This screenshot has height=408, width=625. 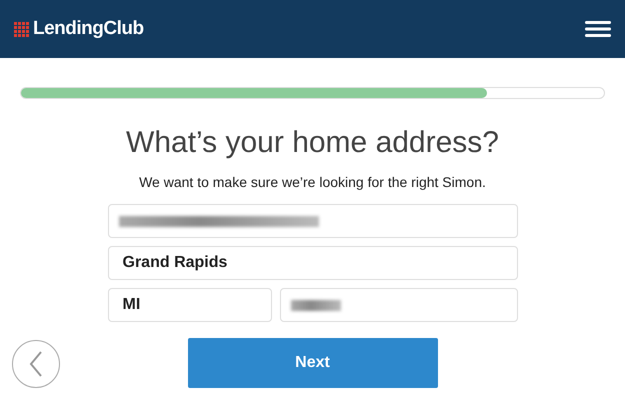 I want to click on logo-icon, so click(x=21, y=29).